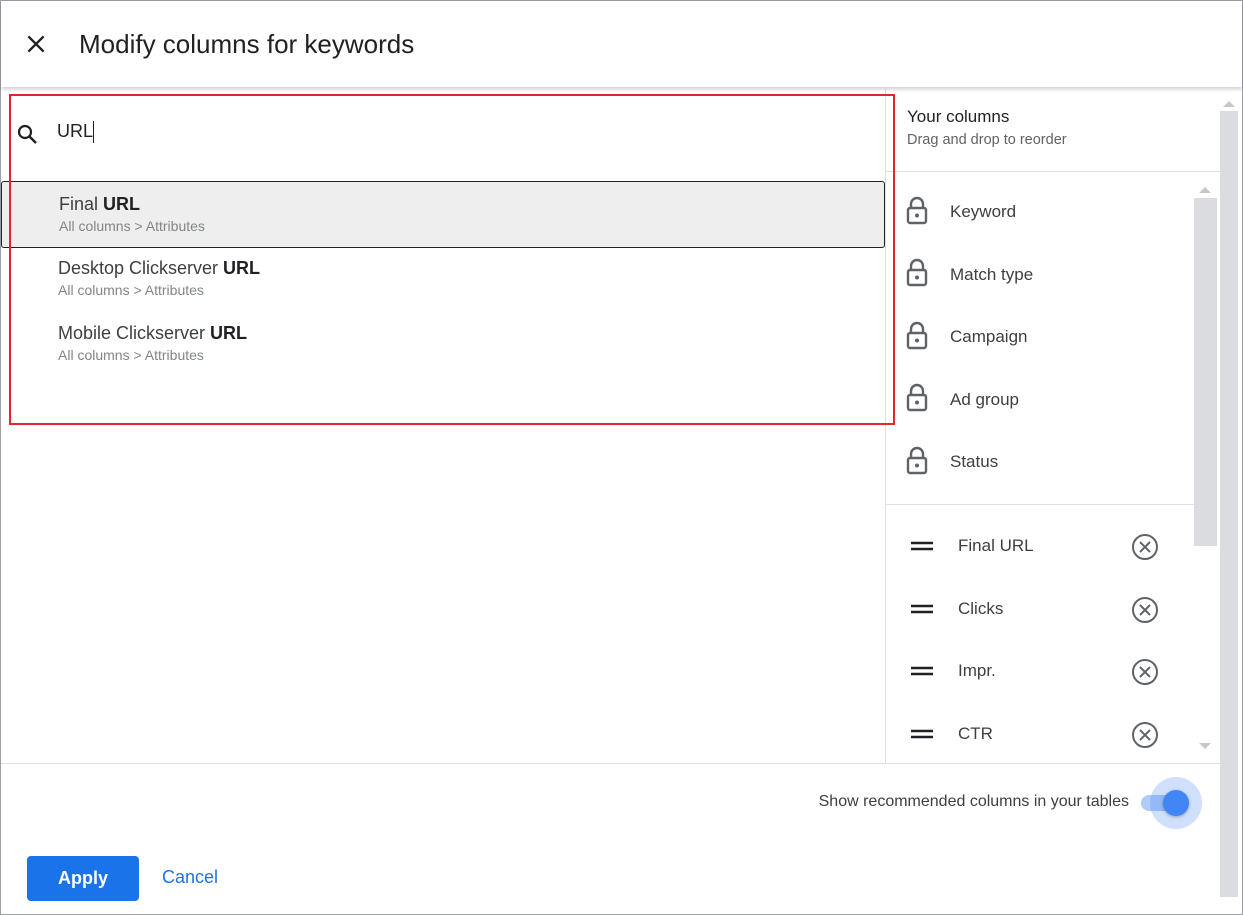 Image resolution: width=1243 pixels, height=915 pixels. Describe the element at coordinates (1040, 212) in the screenshot. I see `locked-column-item: Keyword` at that location.